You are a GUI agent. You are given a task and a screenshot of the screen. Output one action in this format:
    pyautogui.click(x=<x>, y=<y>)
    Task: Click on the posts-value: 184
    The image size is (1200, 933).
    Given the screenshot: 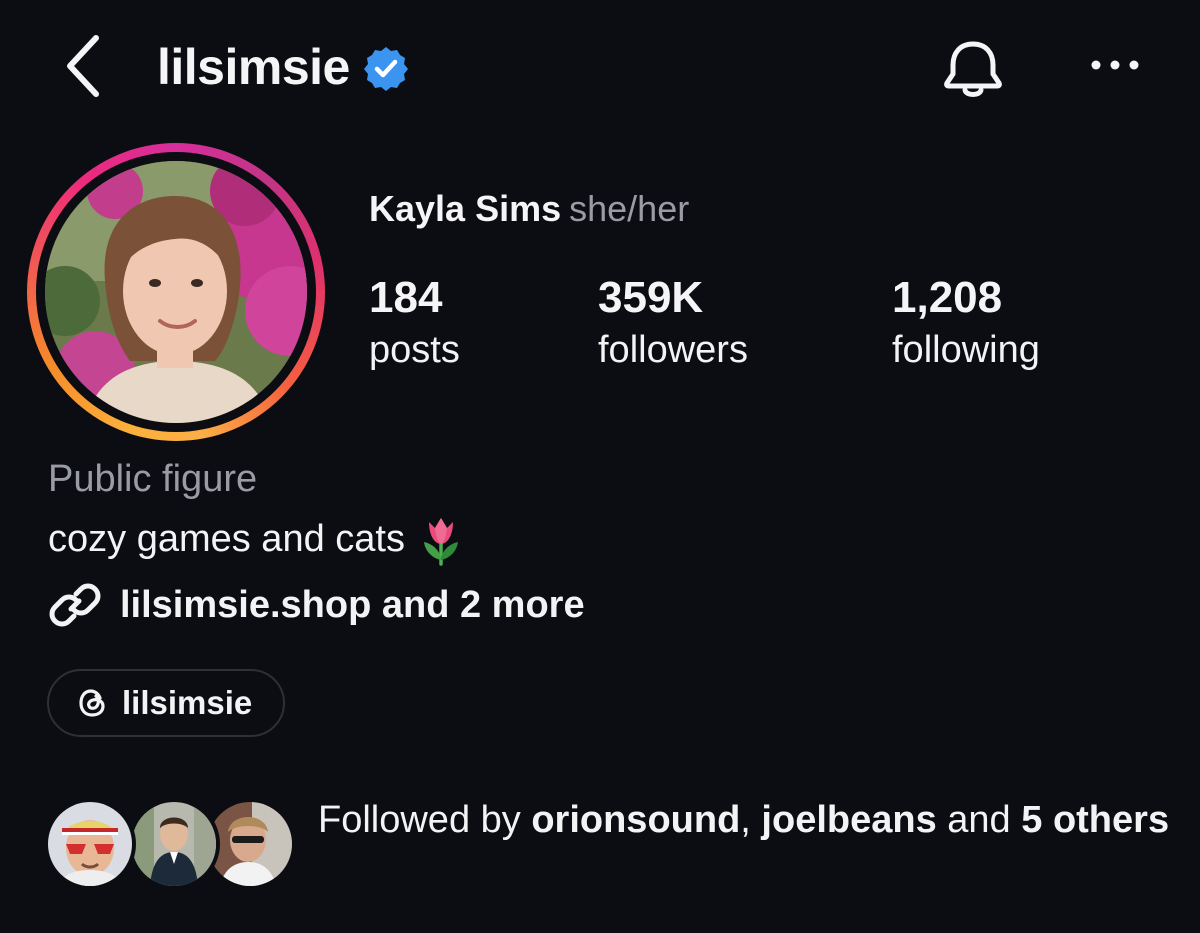 What is the action you would take?
    pyautogui.click(x=406, y=297)
    